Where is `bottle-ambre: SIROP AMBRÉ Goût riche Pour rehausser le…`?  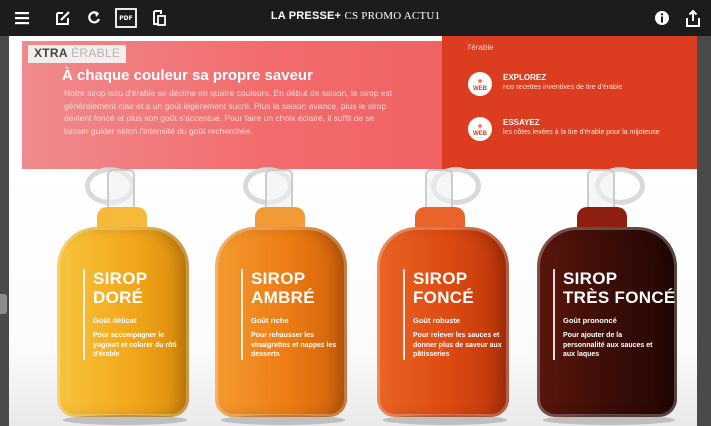 bottle-ambre: SIROP AMBRÉ Goût riche Pour rehausser le… is located at coordinates (282, 296).